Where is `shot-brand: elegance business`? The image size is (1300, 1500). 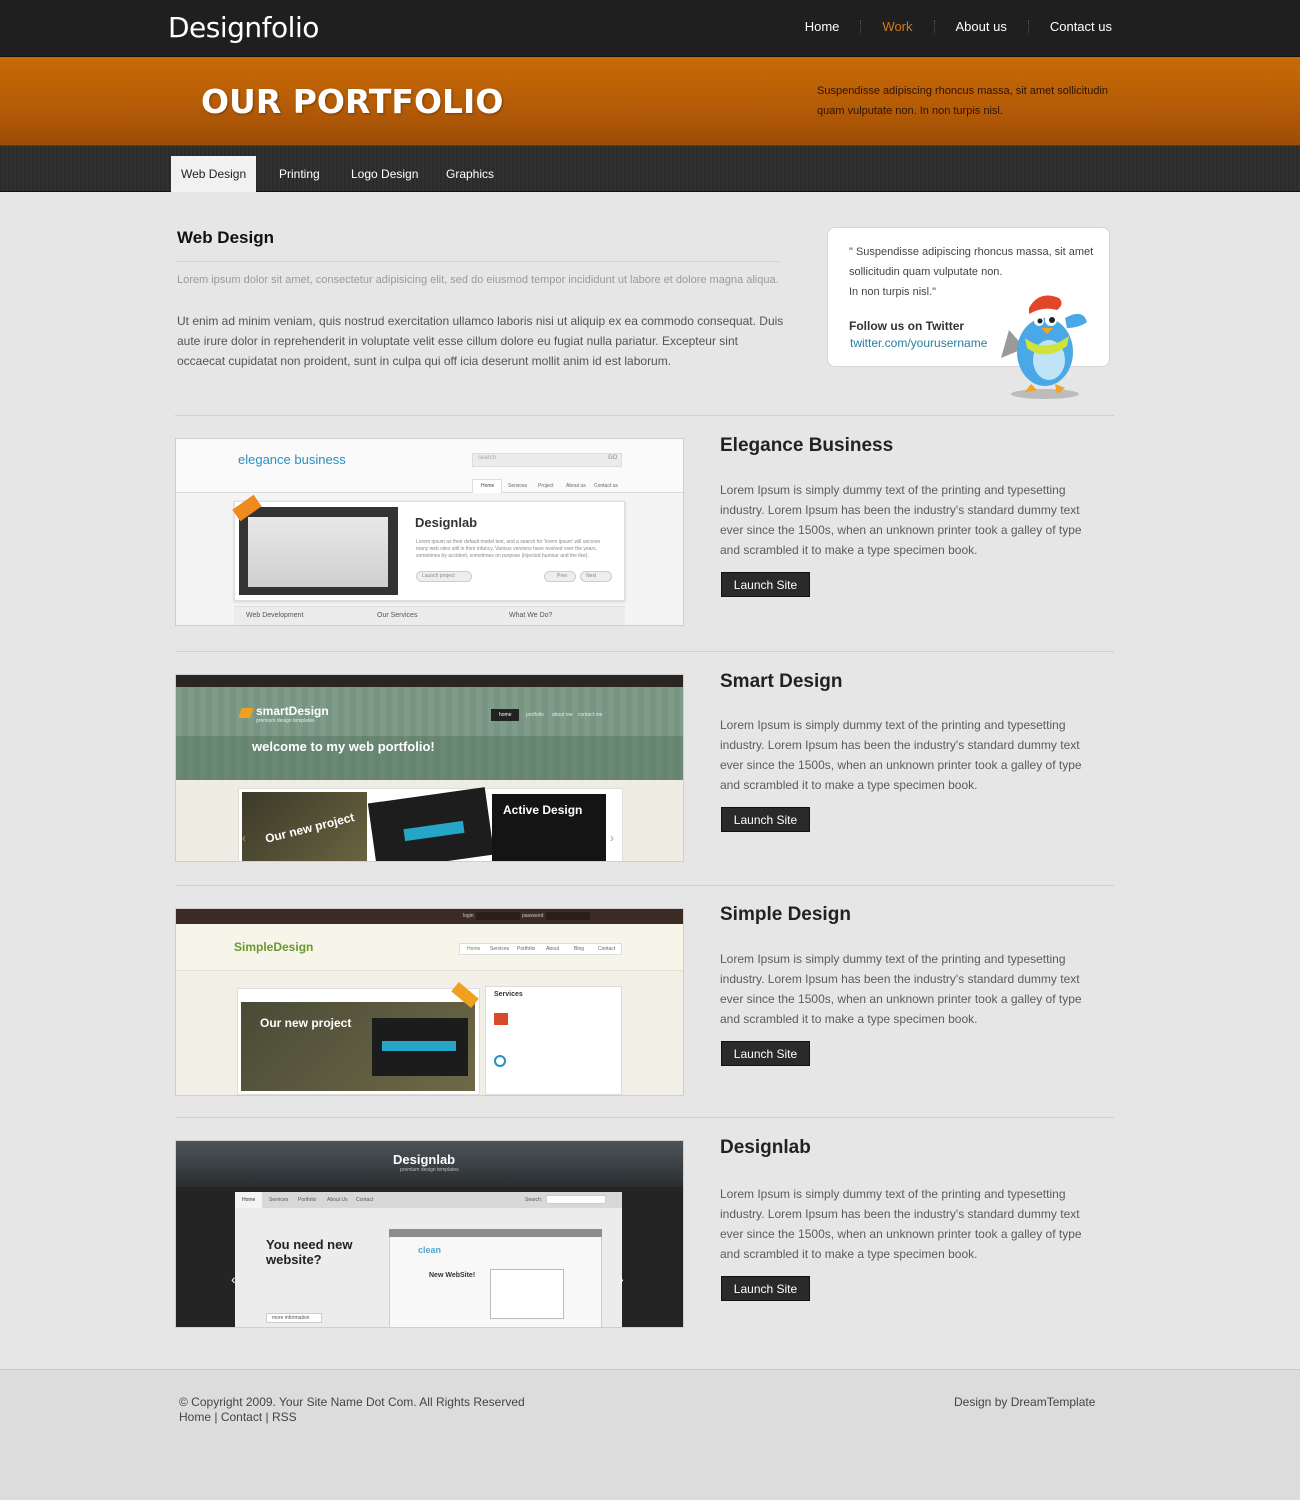 shot-brand: elegance business is located at coordinates (292, 459).